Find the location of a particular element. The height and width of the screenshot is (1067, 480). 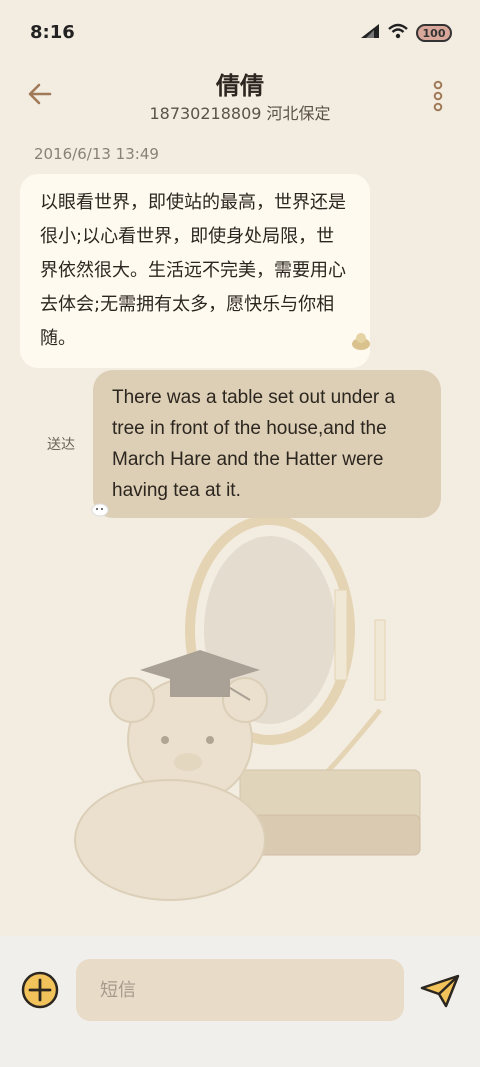

bubble-sheep-icon is located at coordinates (100, 510).